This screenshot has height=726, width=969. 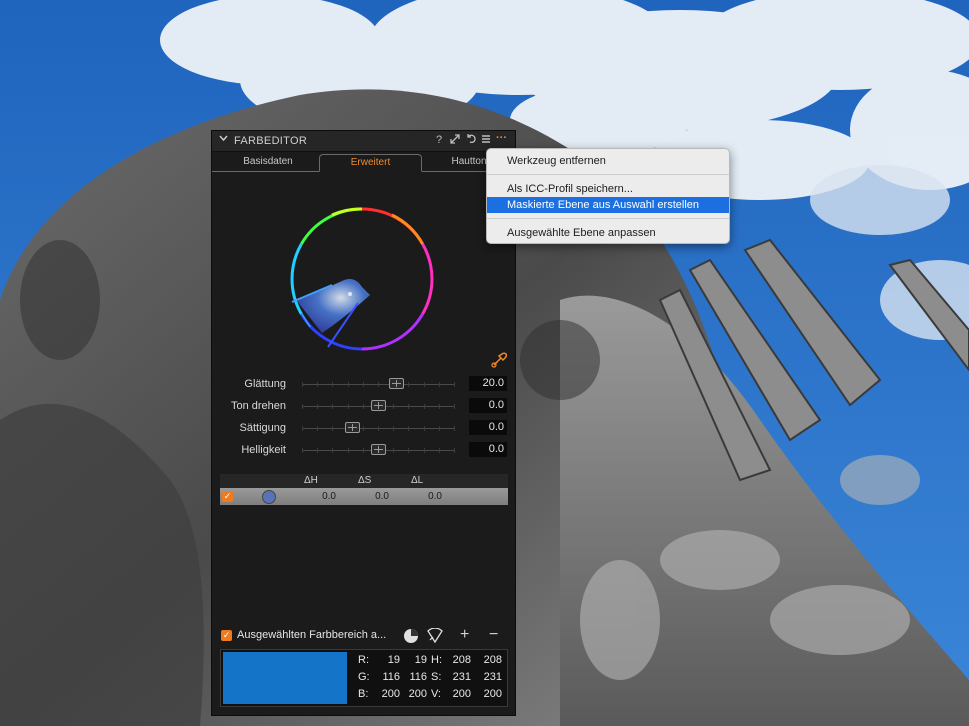 What do you see at coordinates (608, 205) in the screenshot?
I see `menu-item-create-masked-layer: Maskierte Ebene aus Auswahl erstellen` at bounding box center [608, 205].